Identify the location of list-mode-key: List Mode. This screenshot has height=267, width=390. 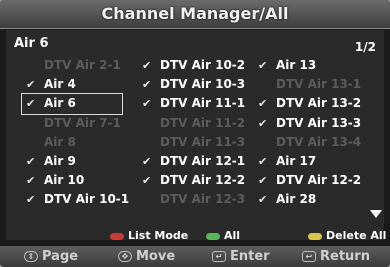
(149, 236).